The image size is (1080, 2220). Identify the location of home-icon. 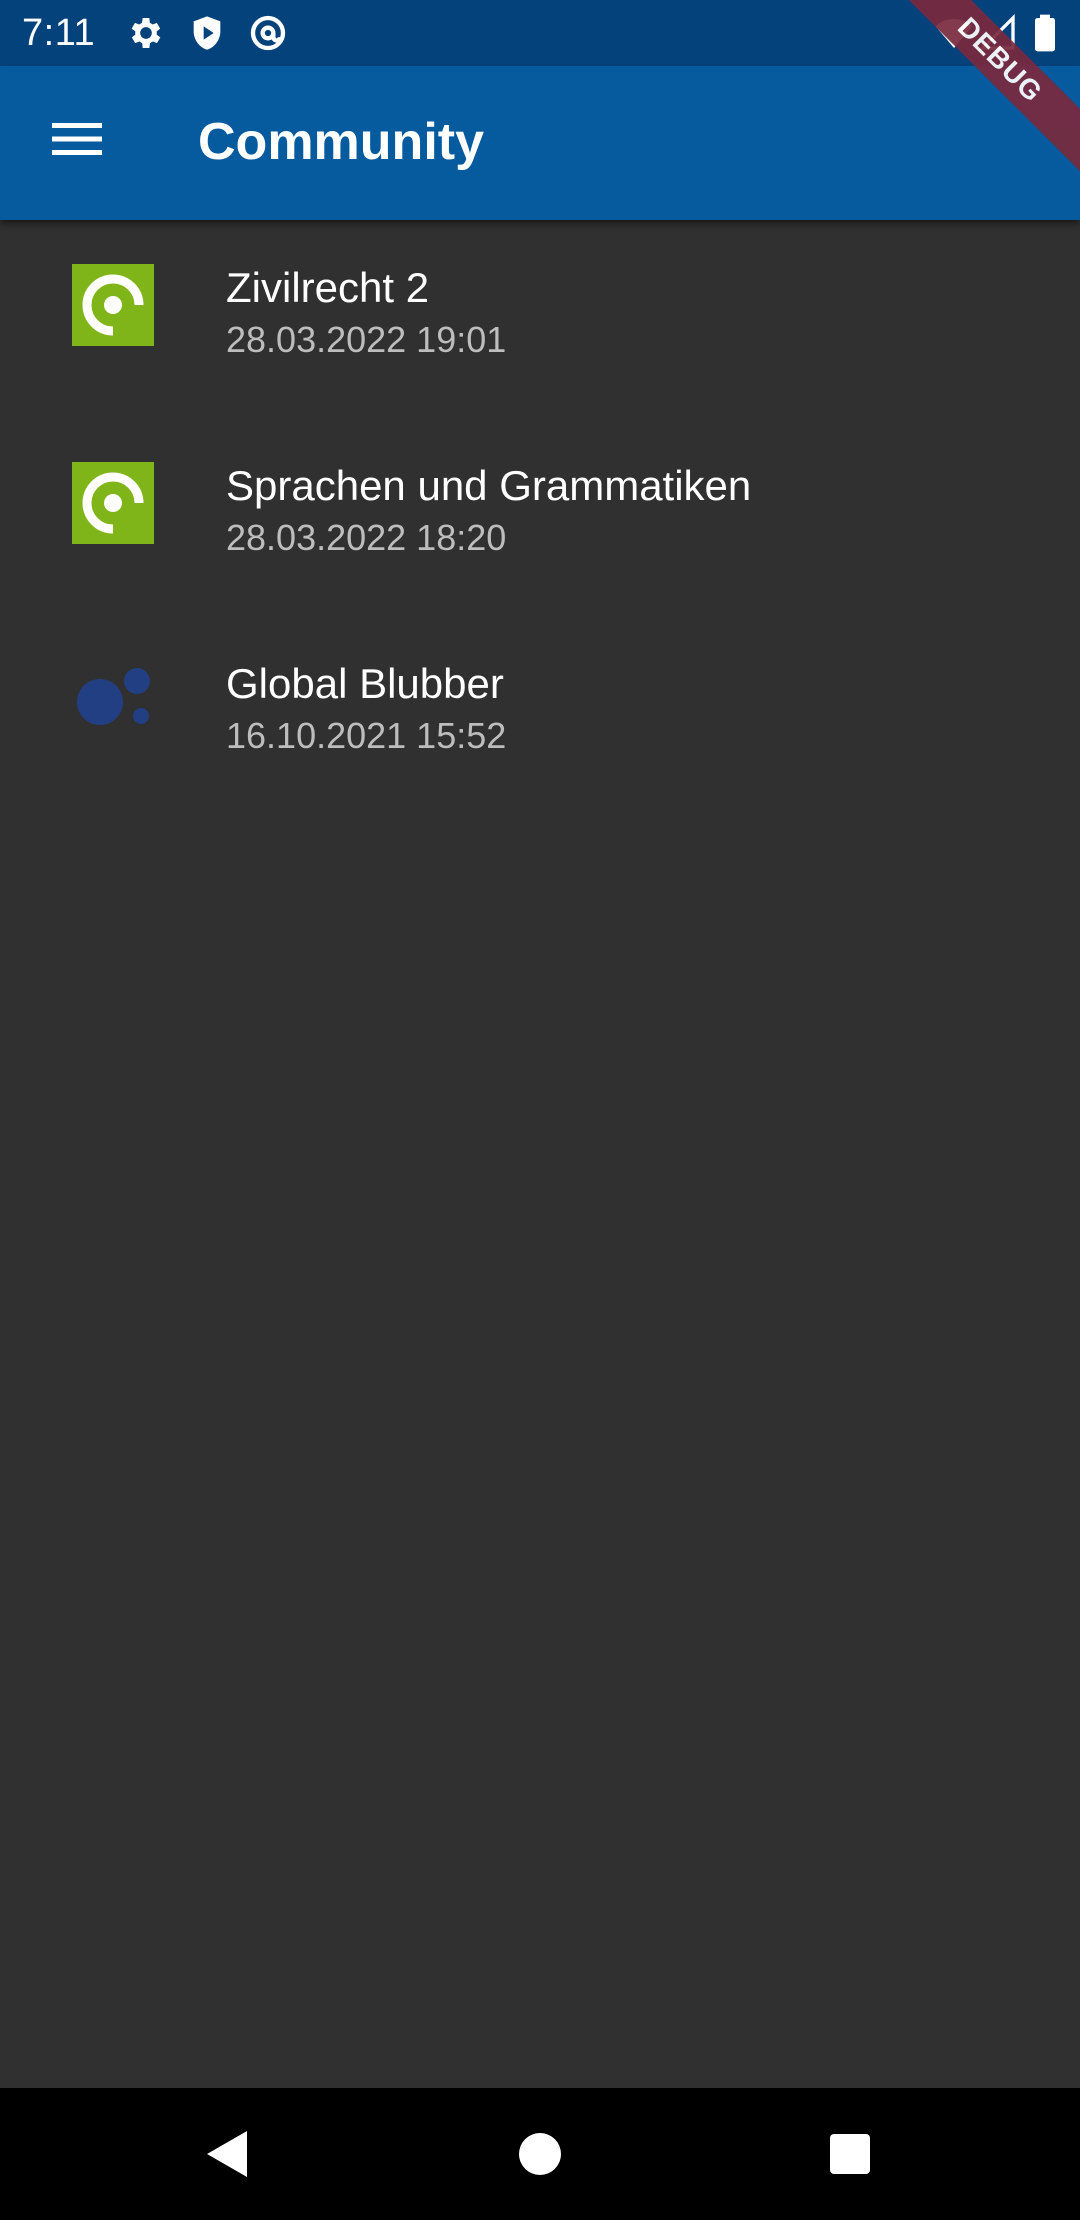
(540, 2154).